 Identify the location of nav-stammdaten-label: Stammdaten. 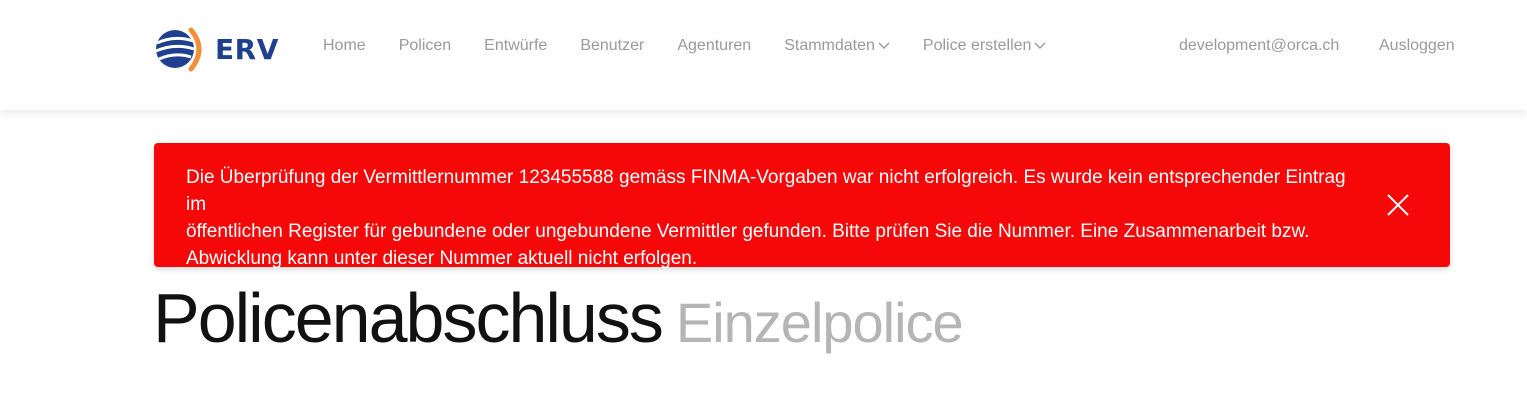
(829, 45).